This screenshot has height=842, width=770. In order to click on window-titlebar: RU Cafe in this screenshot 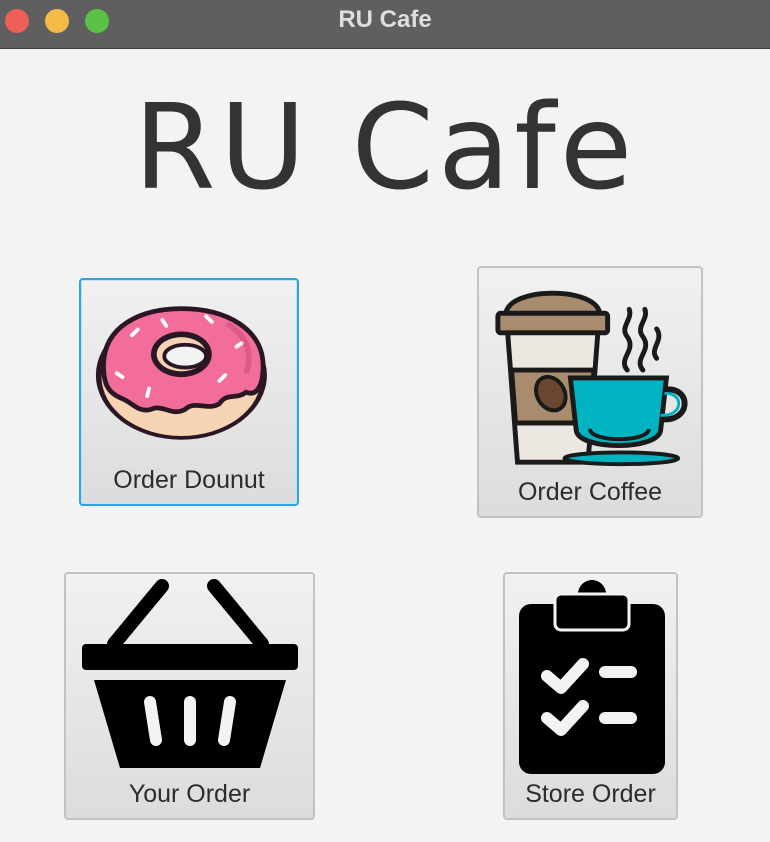, I will do `click(385, 24)`.